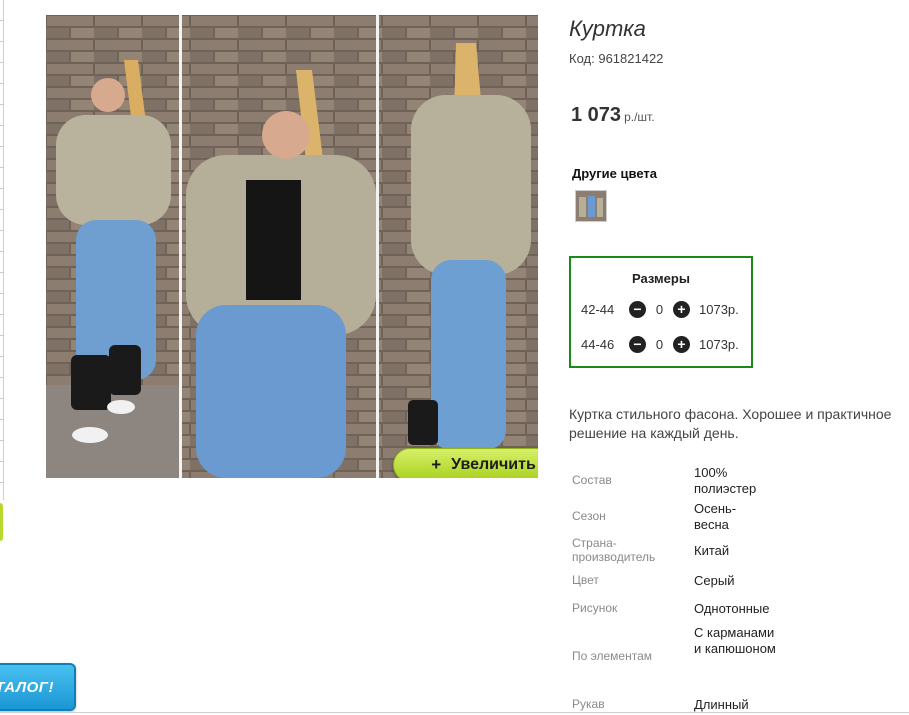 Image resolution: width=909 pixels, height=715 pixels. I want to click on bottom-divider, so click(454, 712).